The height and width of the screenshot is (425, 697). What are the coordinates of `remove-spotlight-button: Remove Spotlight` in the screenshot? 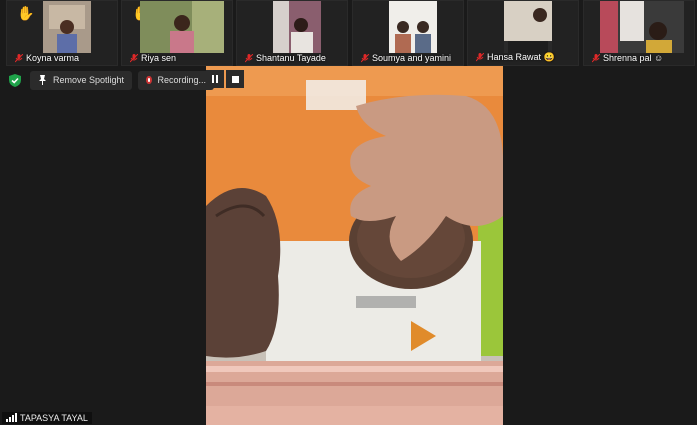 It's located at (81, 80).